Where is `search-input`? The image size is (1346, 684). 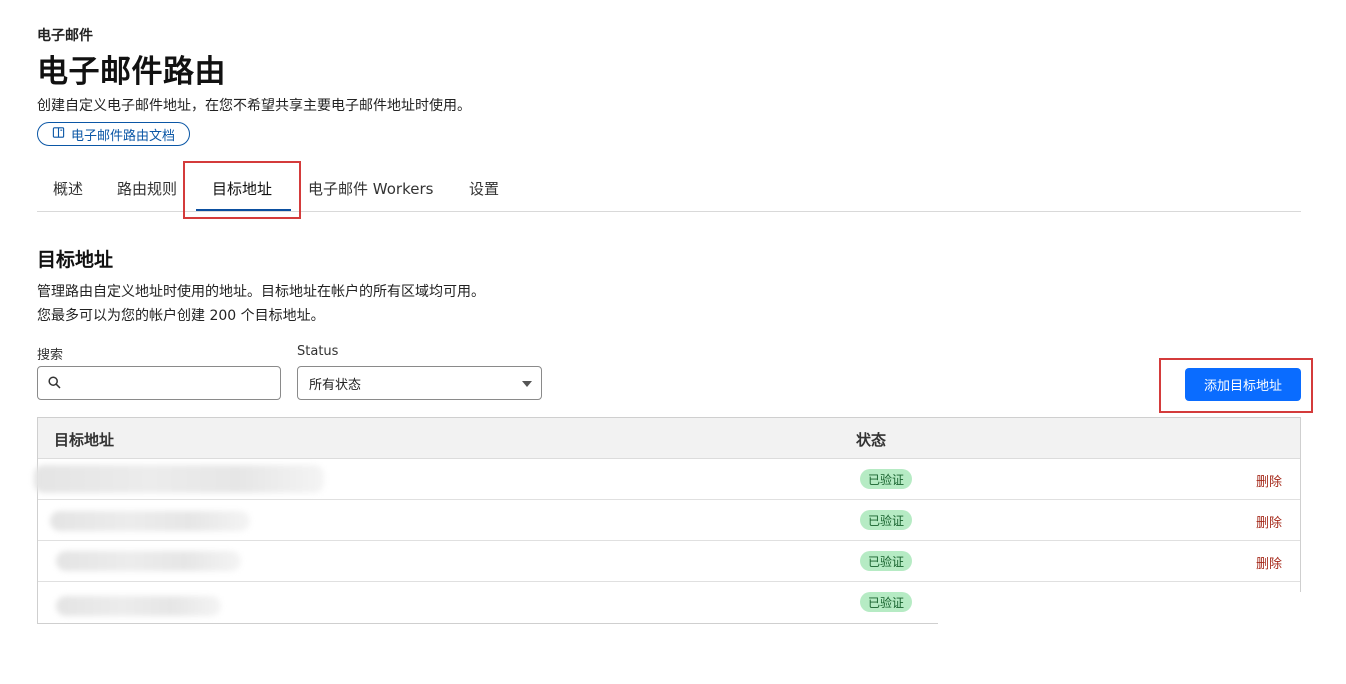
search-input is located at coordinates (167, 383).